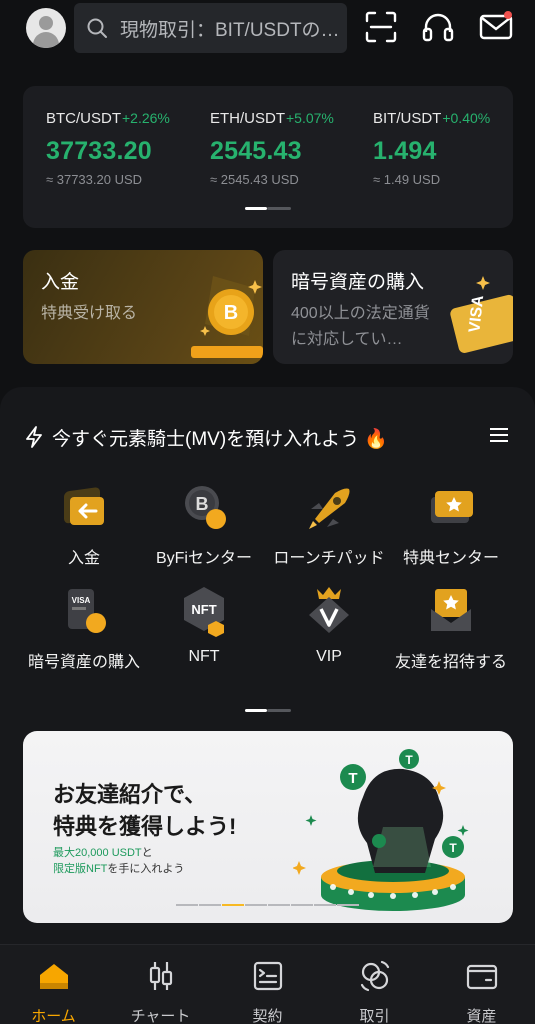 Image resolution: width=535 pixels, height=1024 pixels. I want to click on ticker-page-indicator, so click(268, 208).